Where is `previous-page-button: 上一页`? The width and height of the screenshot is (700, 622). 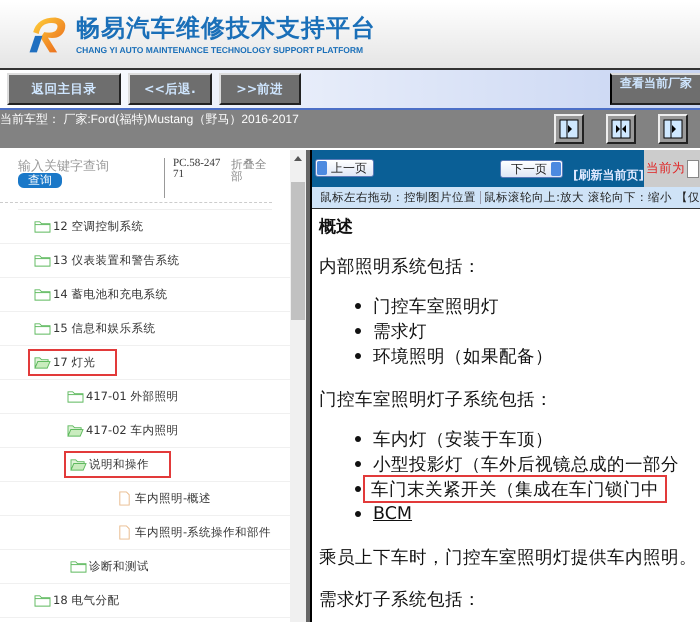 previous-page-button: 上一页 is located at coordinates (344, 168).